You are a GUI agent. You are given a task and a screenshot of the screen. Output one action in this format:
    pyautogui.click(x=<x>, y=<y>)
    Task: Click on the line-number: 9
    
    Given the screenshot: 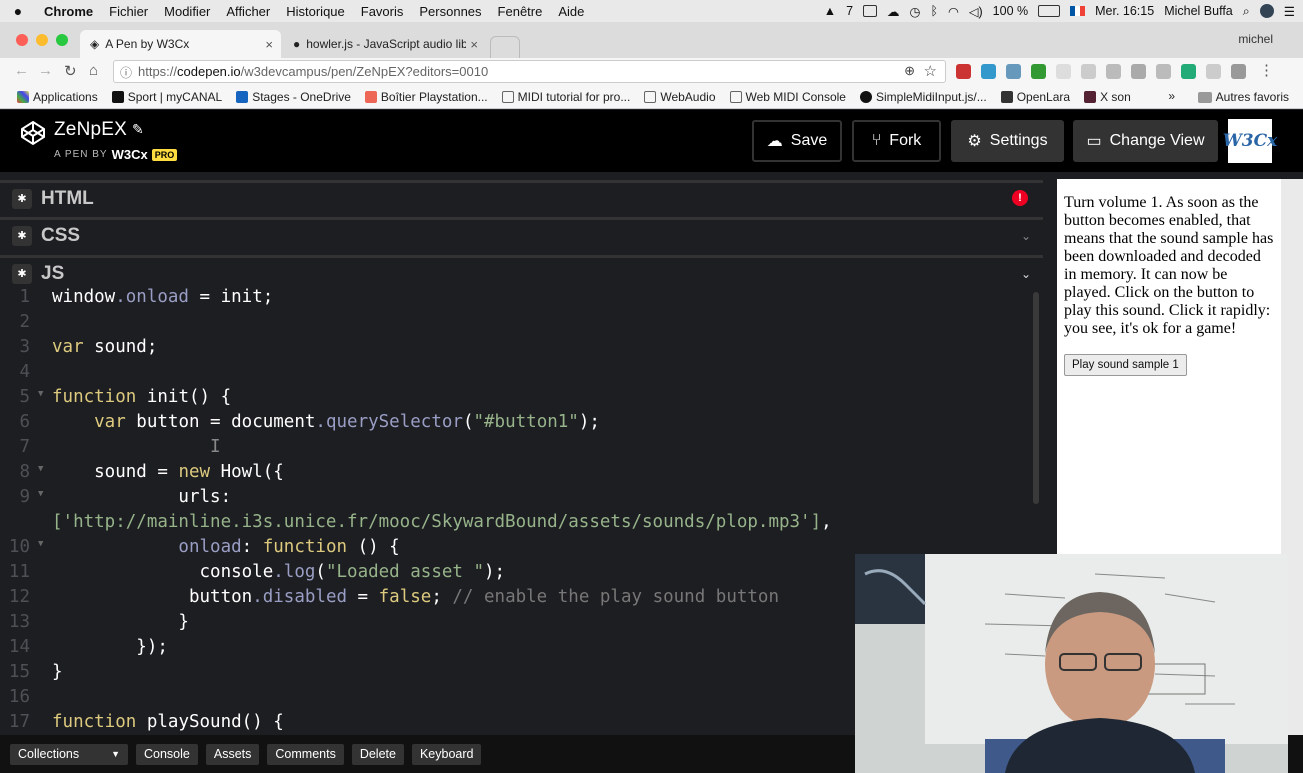 What is the action you would take?
    pyautogui.click(x=24, y=497)
    